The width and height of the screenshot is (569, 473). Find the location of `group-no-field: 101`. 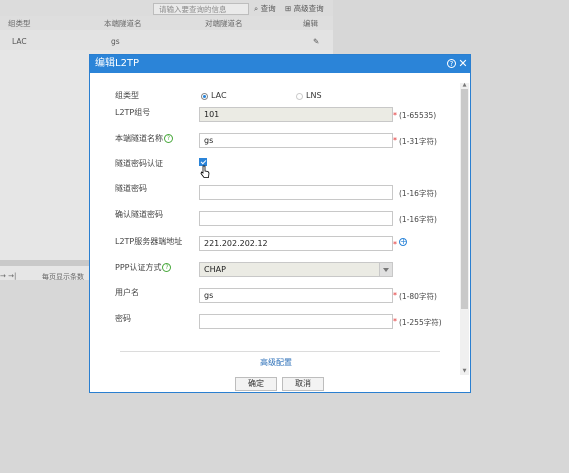

group-no-field: 101 is located at coordinates (296, 114).